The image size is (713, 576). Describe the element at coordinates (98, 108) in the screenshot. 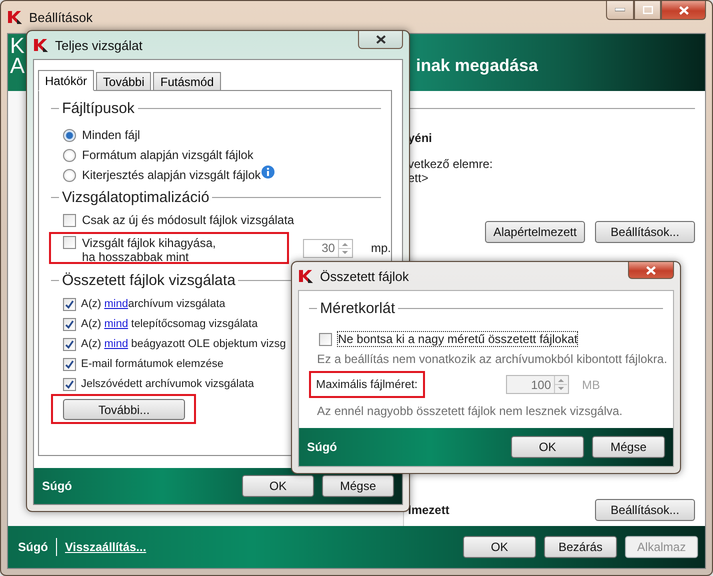

I see `group-title: Fájltípusok` at that location.